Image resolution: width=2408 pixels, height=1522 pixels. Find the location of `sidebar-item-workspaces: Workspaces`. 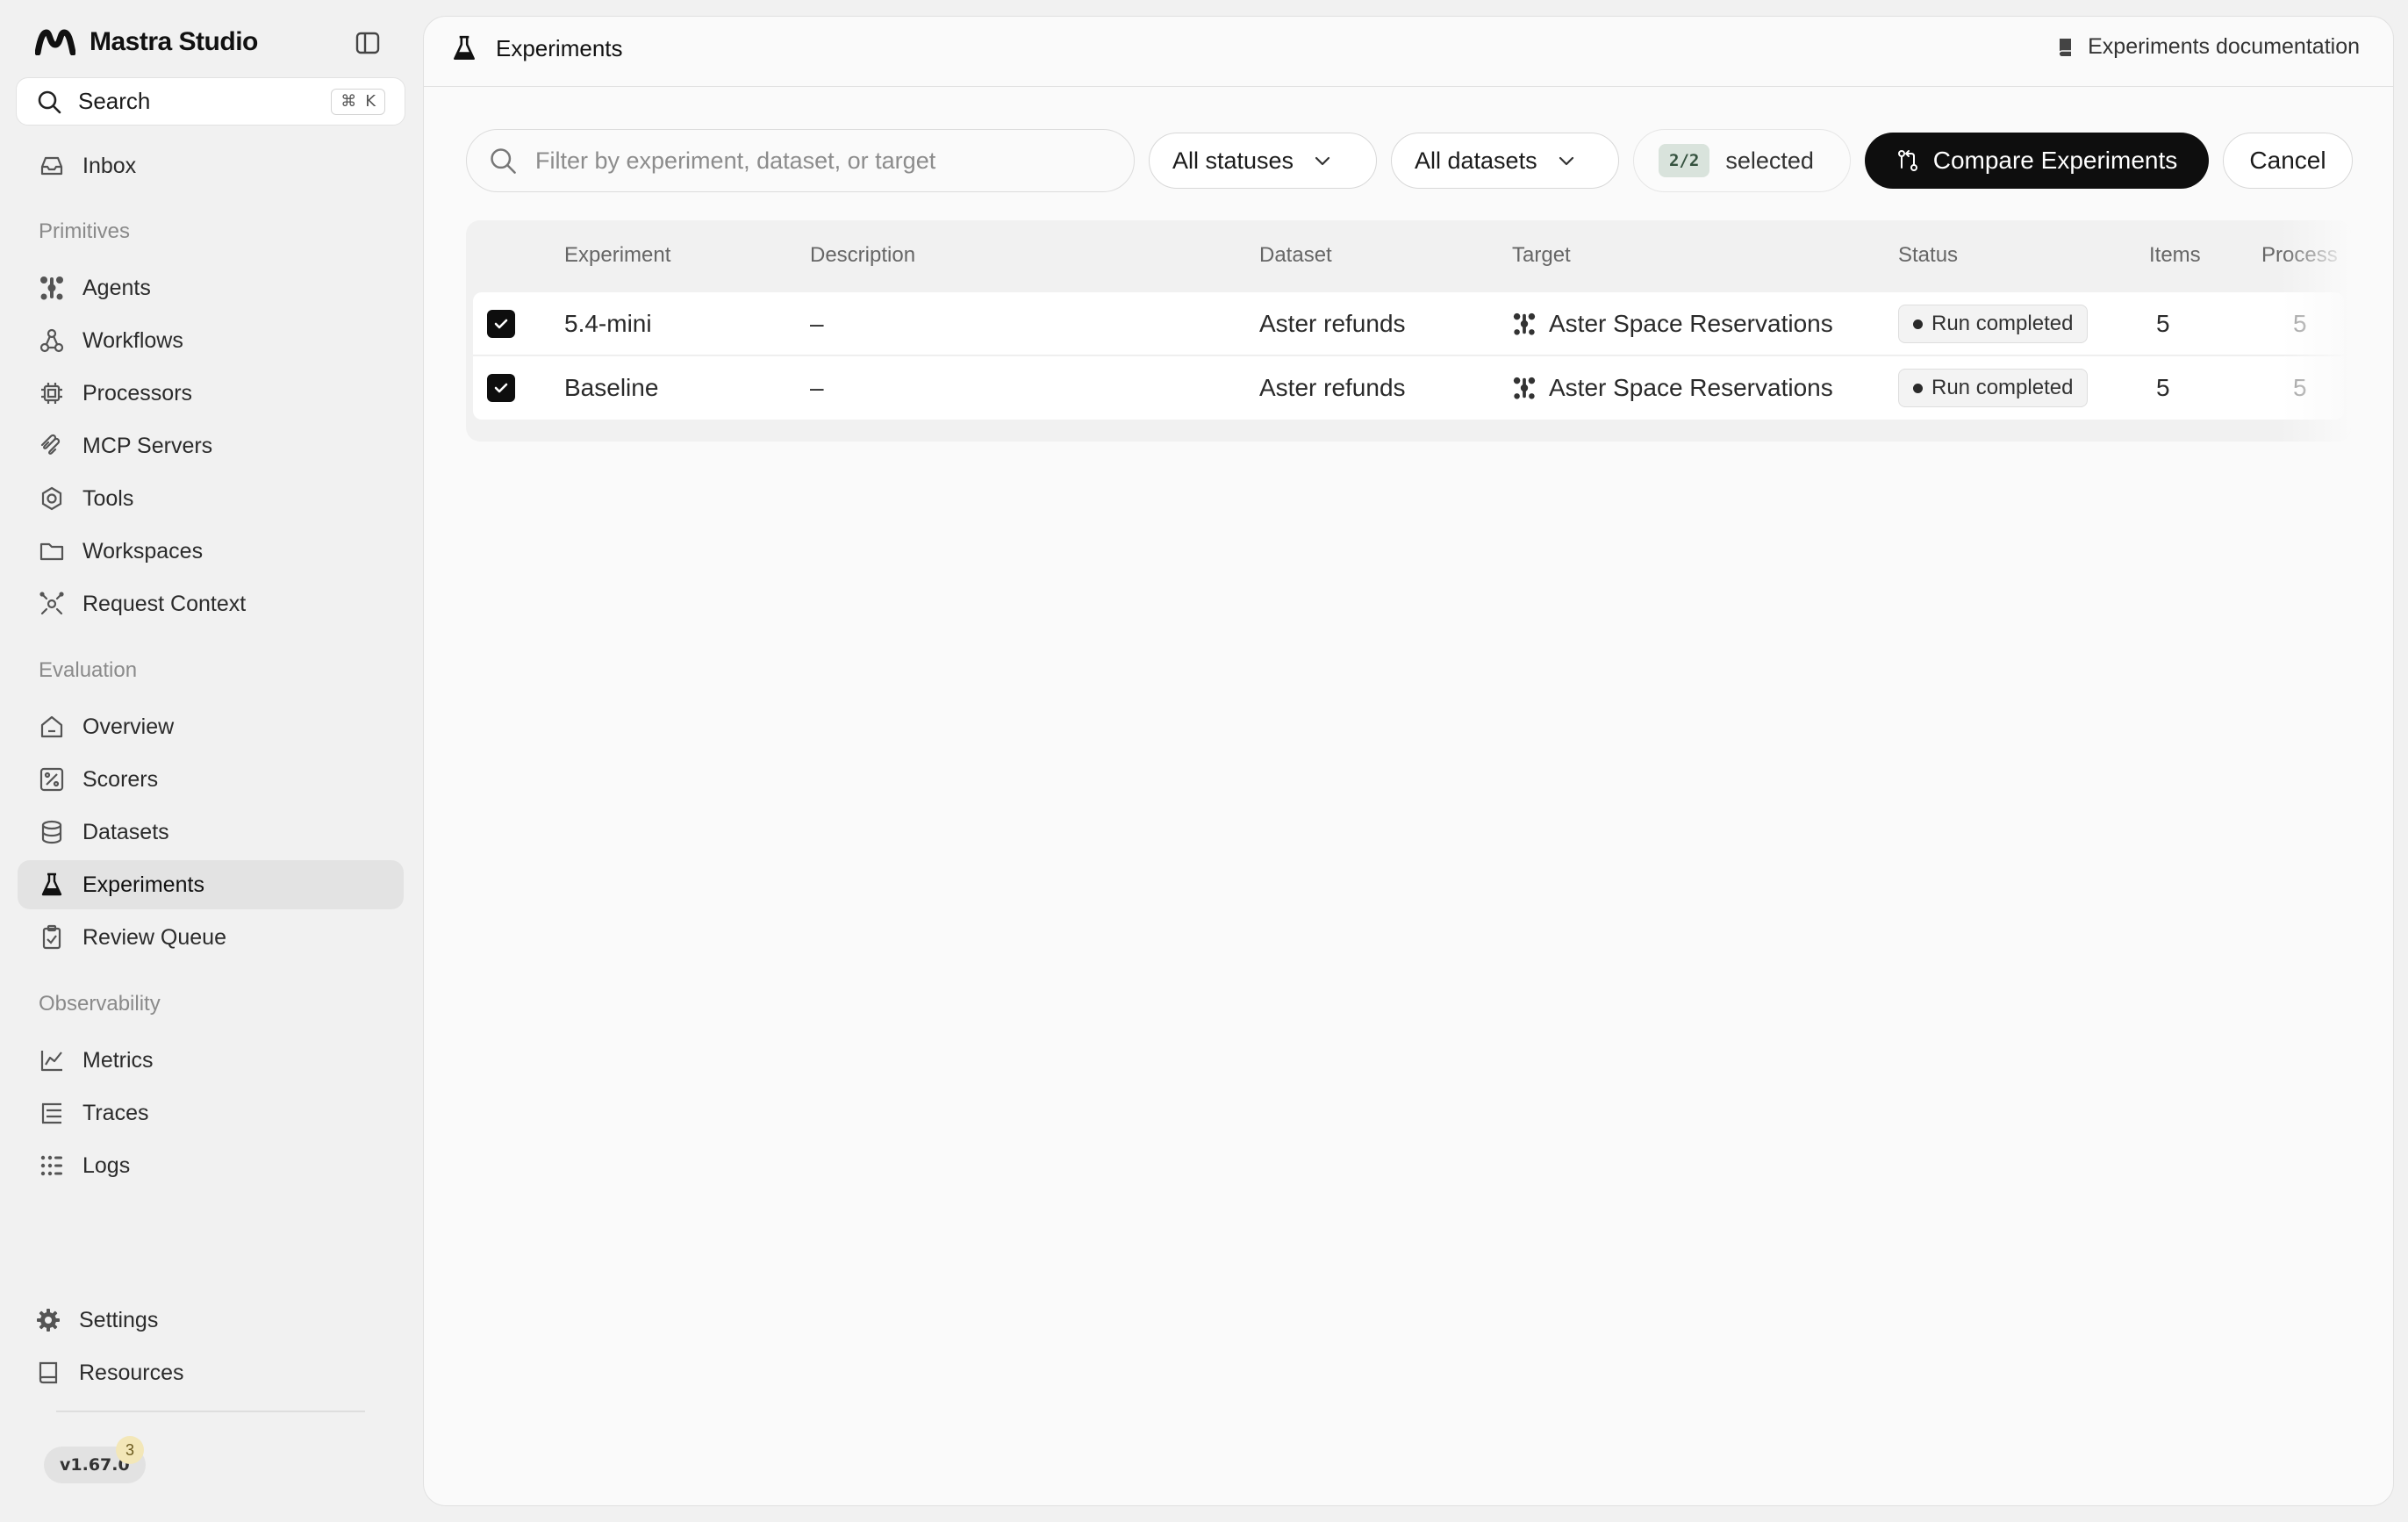

sidebar-item-workspaces: Workspaces is located at coordinates (211, 551).